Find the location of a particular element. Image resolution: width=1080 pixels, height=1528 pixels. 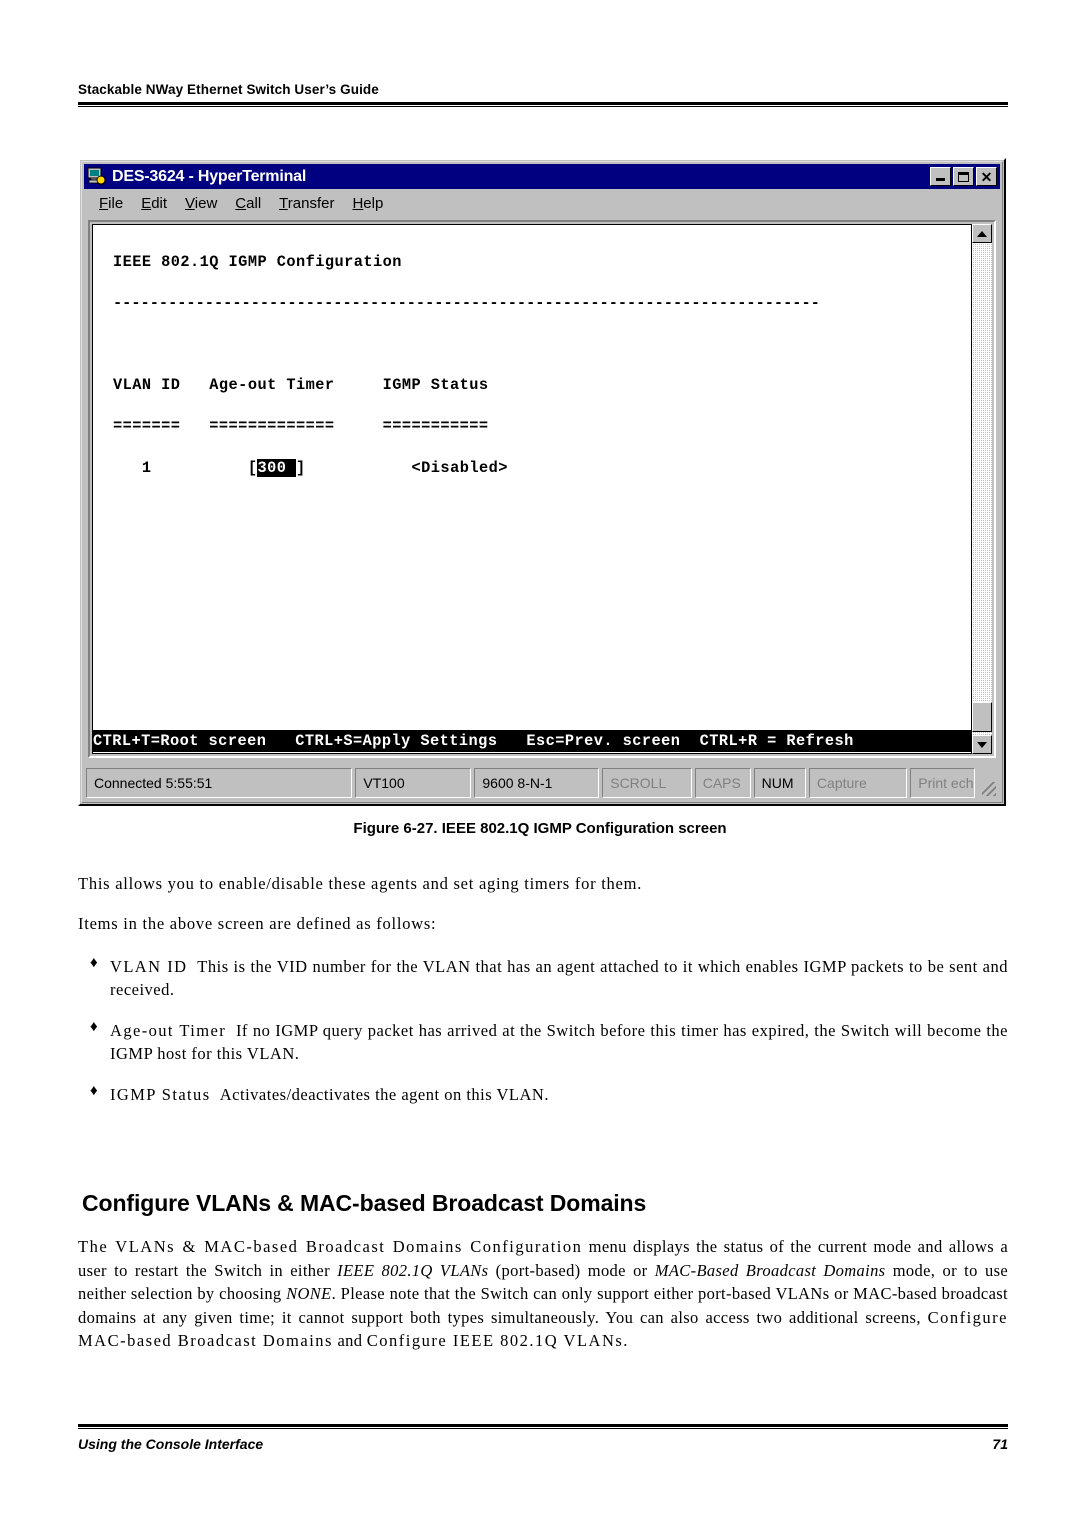

document-footer: Using the Console Interface 71 is located at coordinates (543, 1438).